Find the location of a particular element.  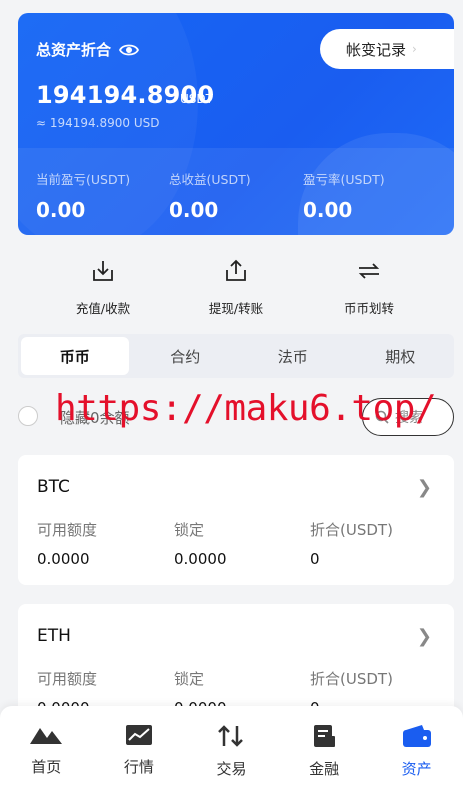

bottom-nav: 首页 行情 交易 金融 资产 is located at coordinates (231, 751).